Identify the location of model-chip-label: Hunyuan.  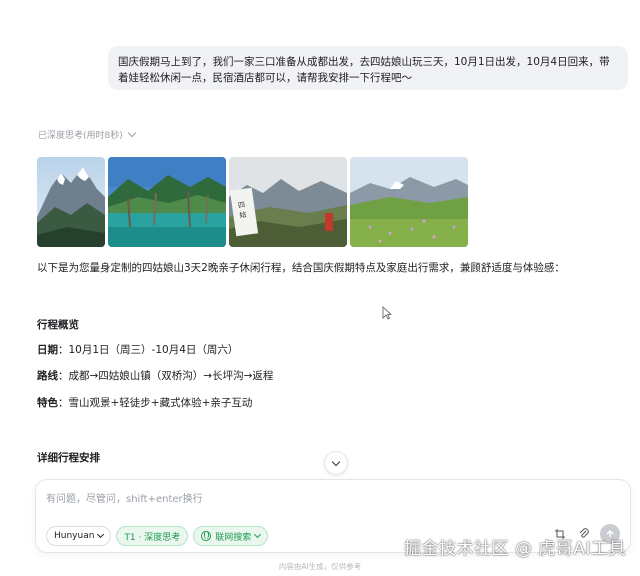
(74, 536).